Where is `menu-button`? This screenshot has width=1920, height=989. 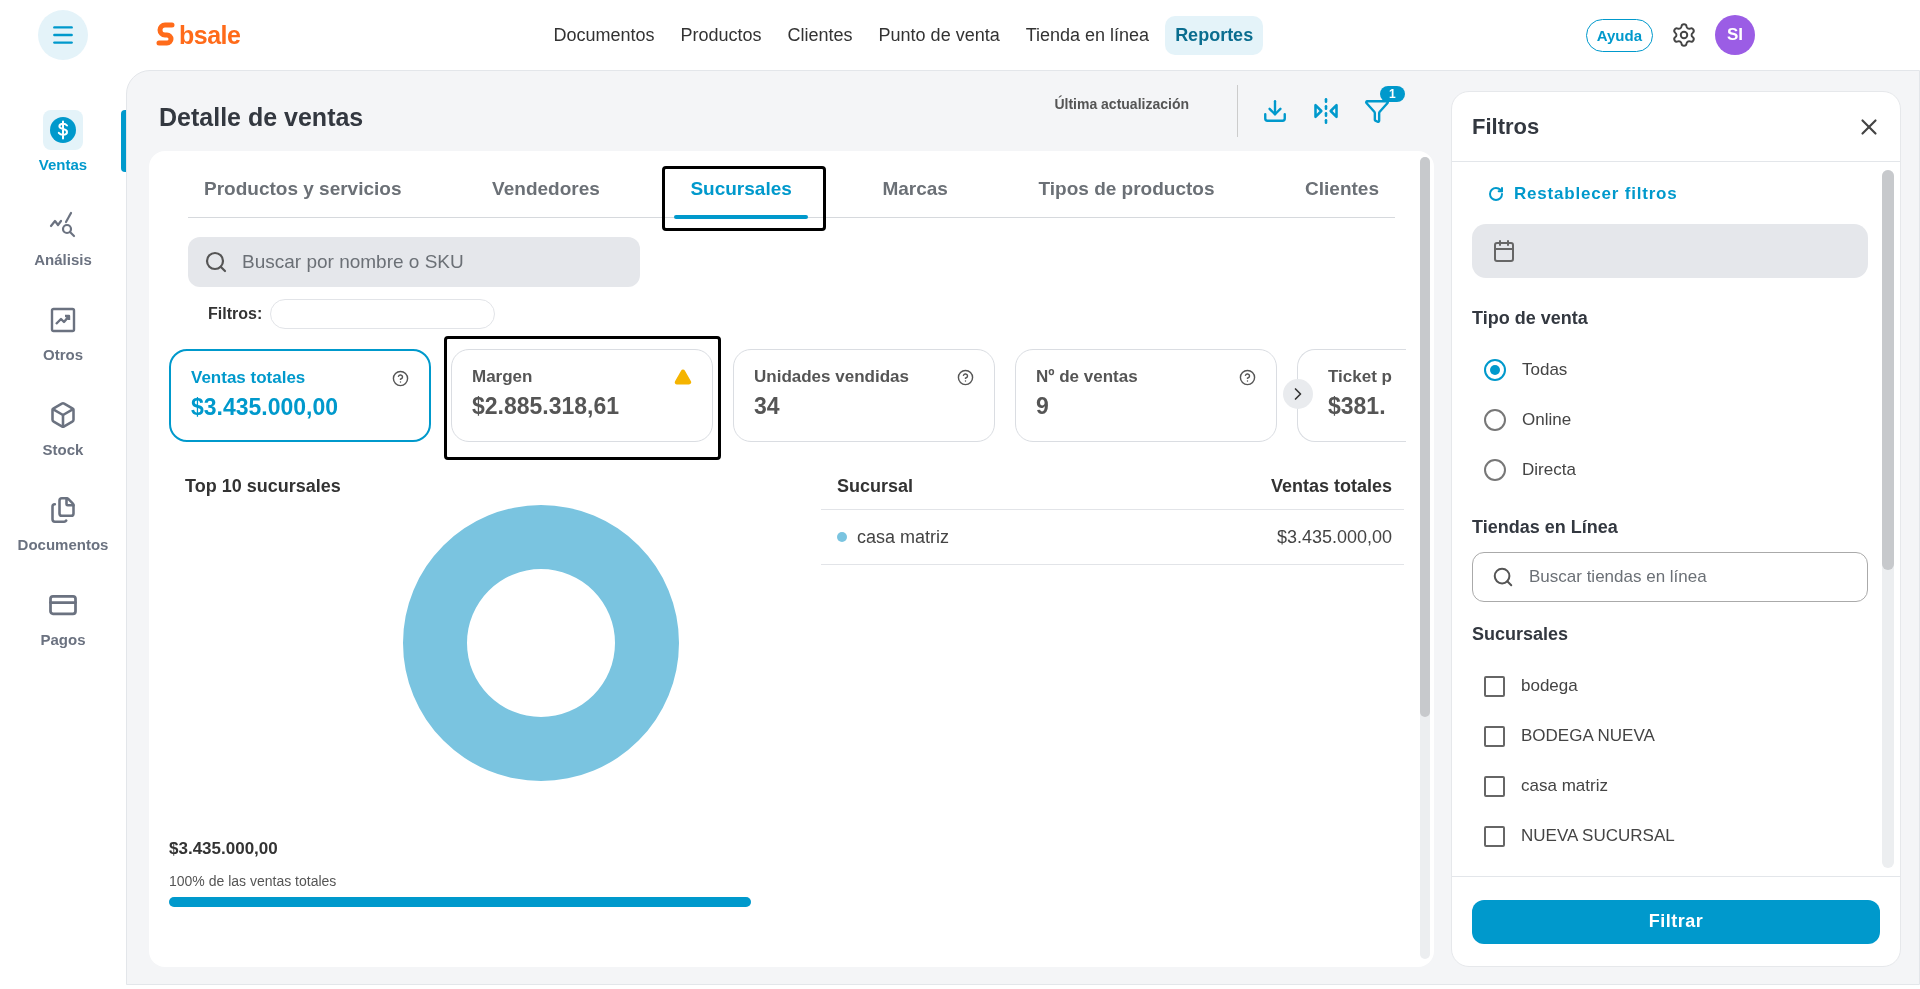
menu-button is located at coordinates (63, 35).